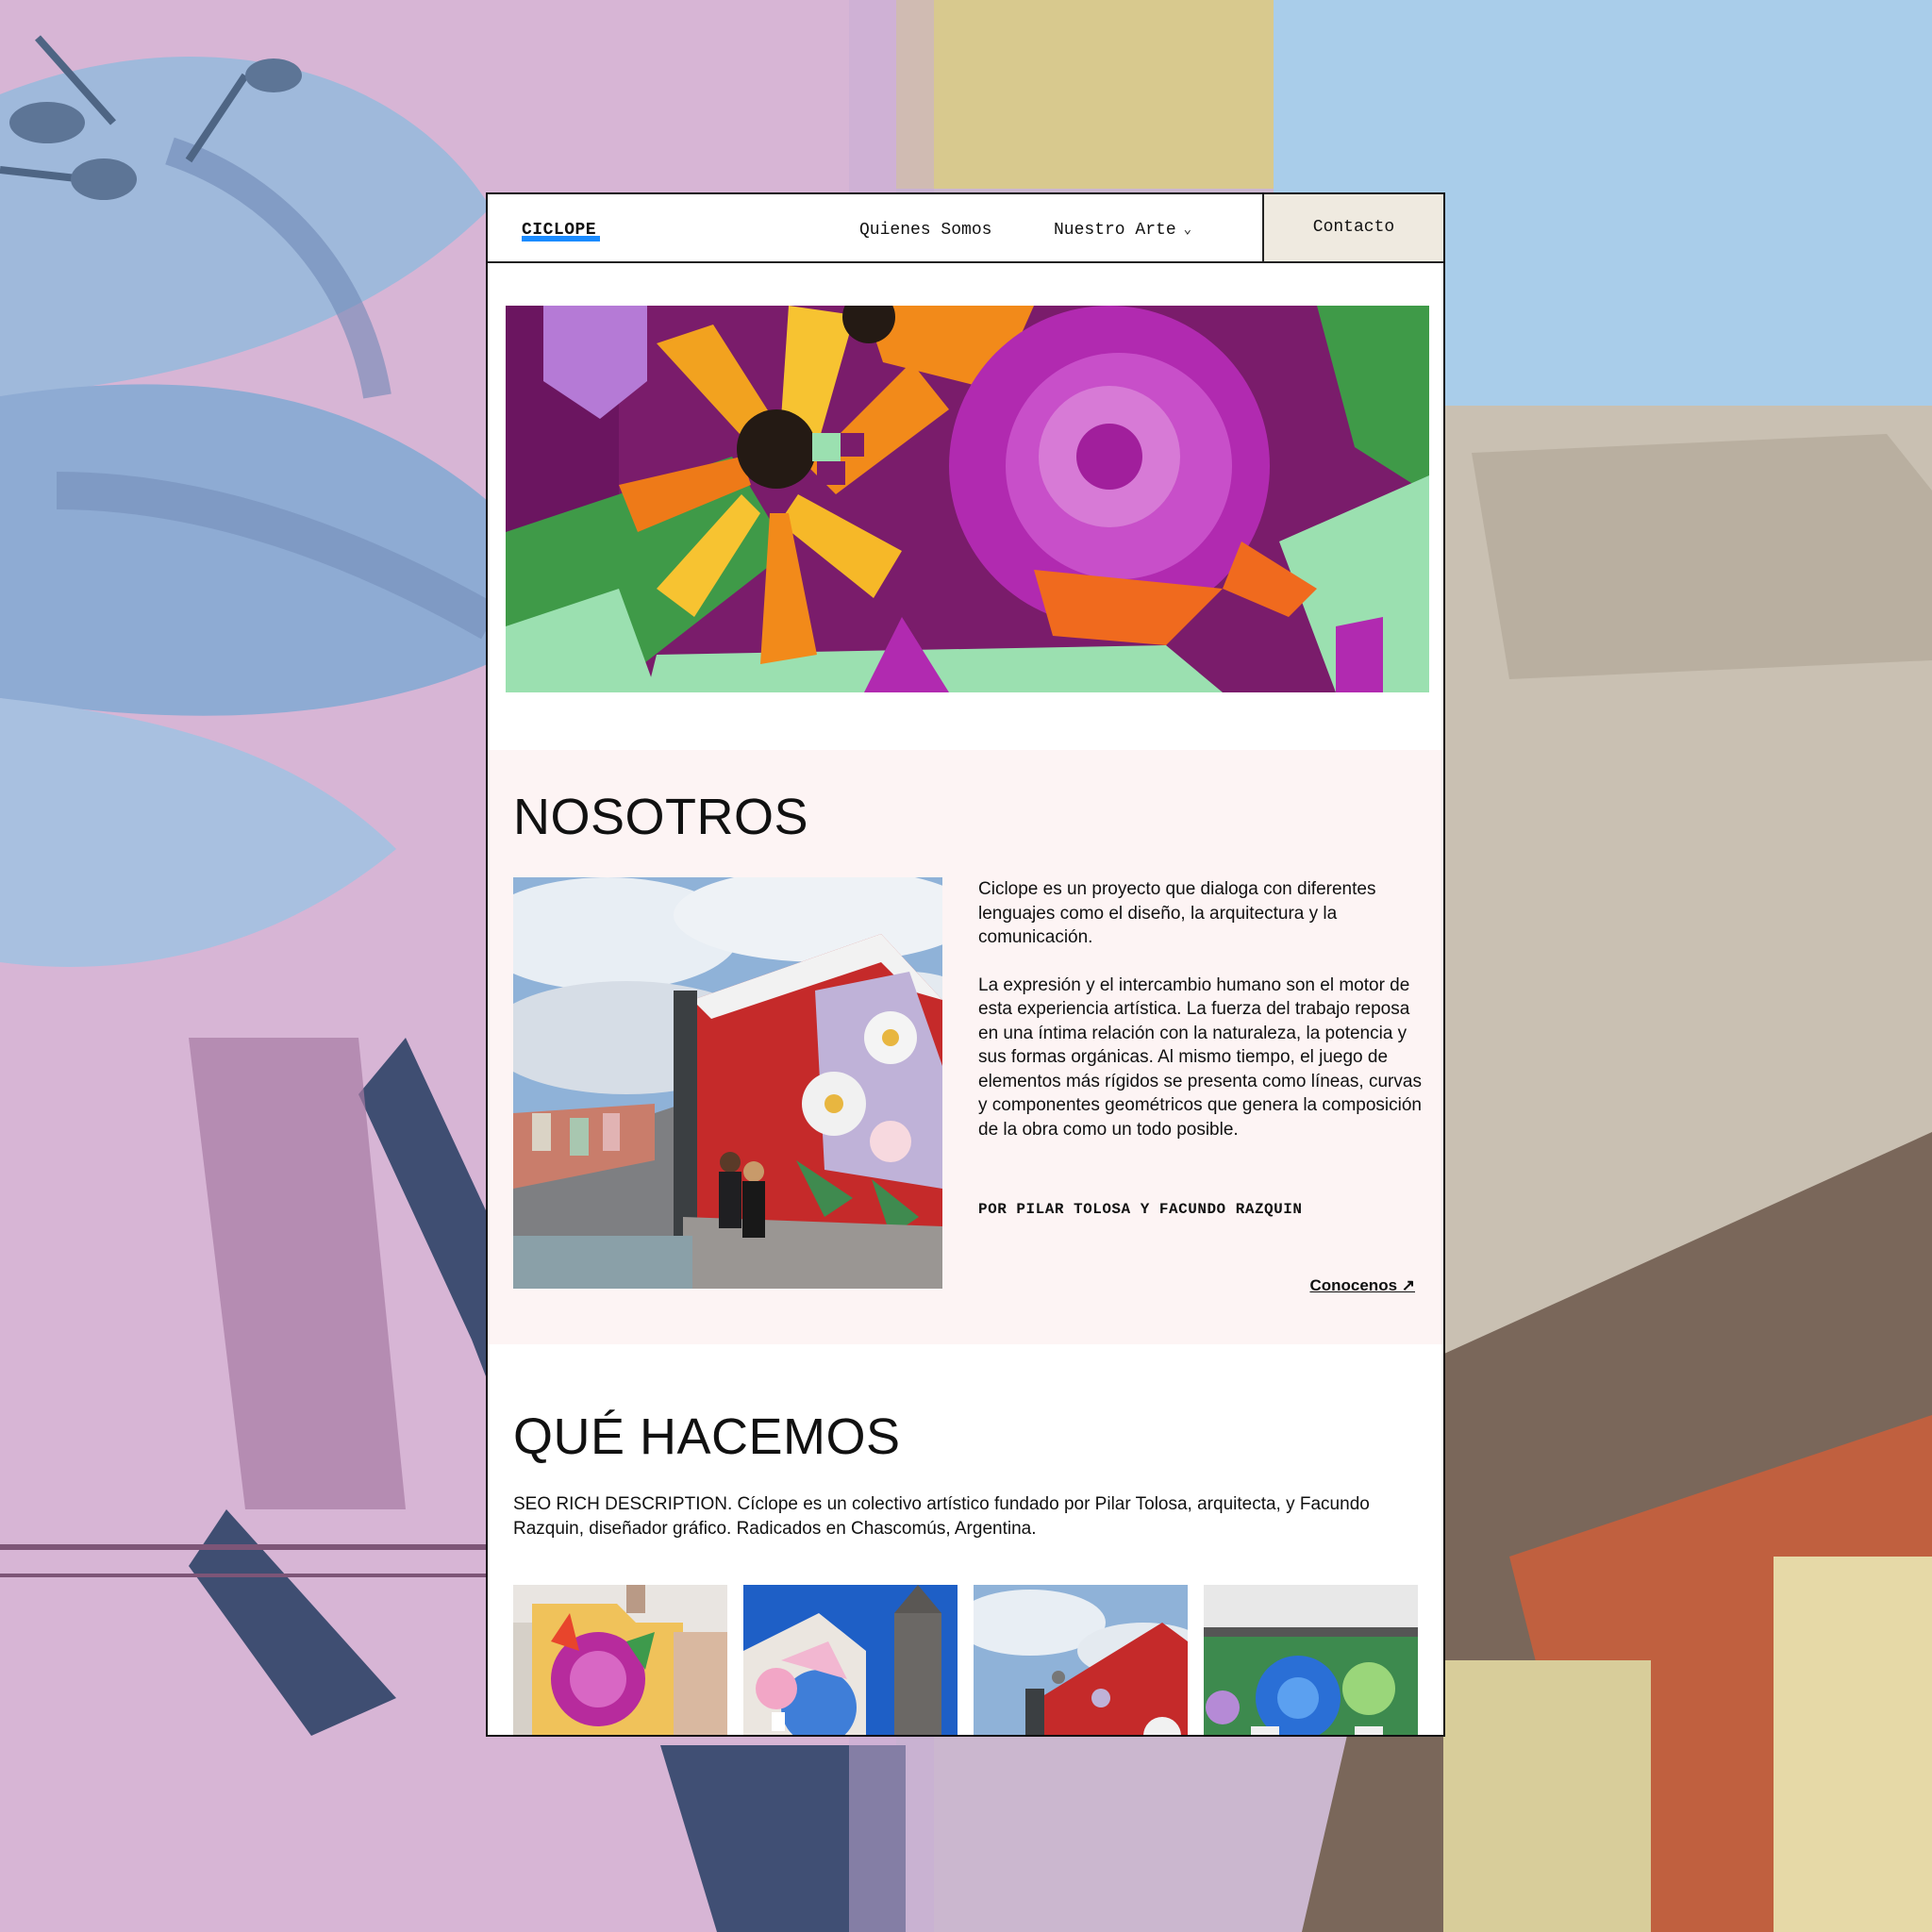  Describe the element at coordinates (707, 1437) in the screenshot. I see `que-hacemos-title: QUÉ HACEMOS` at that location.